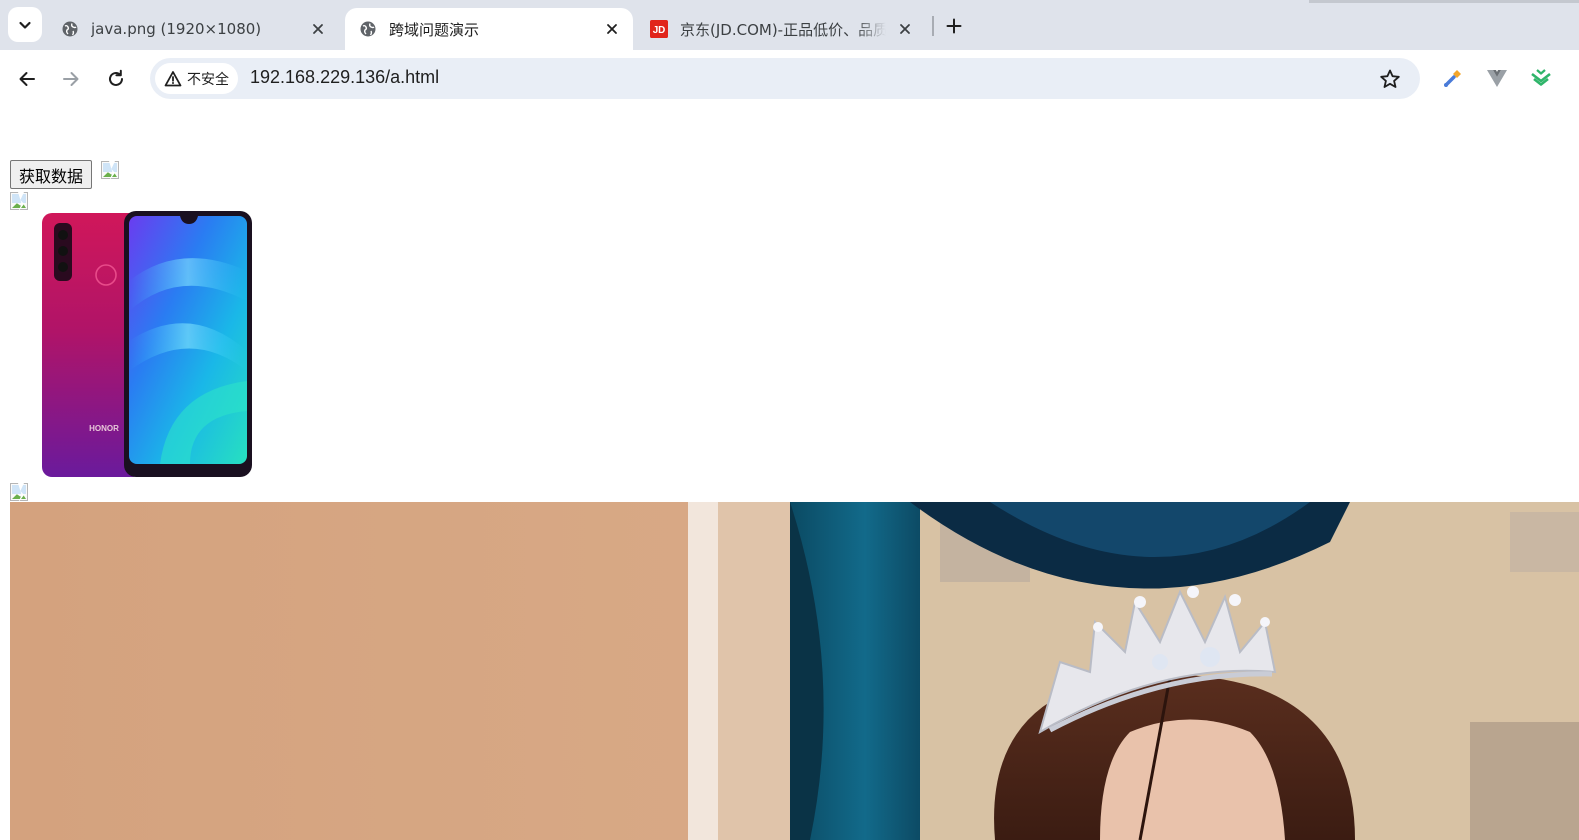 This screenshot has height=840, width=1579. What do you see at coordinates (176, 29) in the screenshot?
I see `tab-title: java.png (1920×1080)` at bounding box center [176, 29].